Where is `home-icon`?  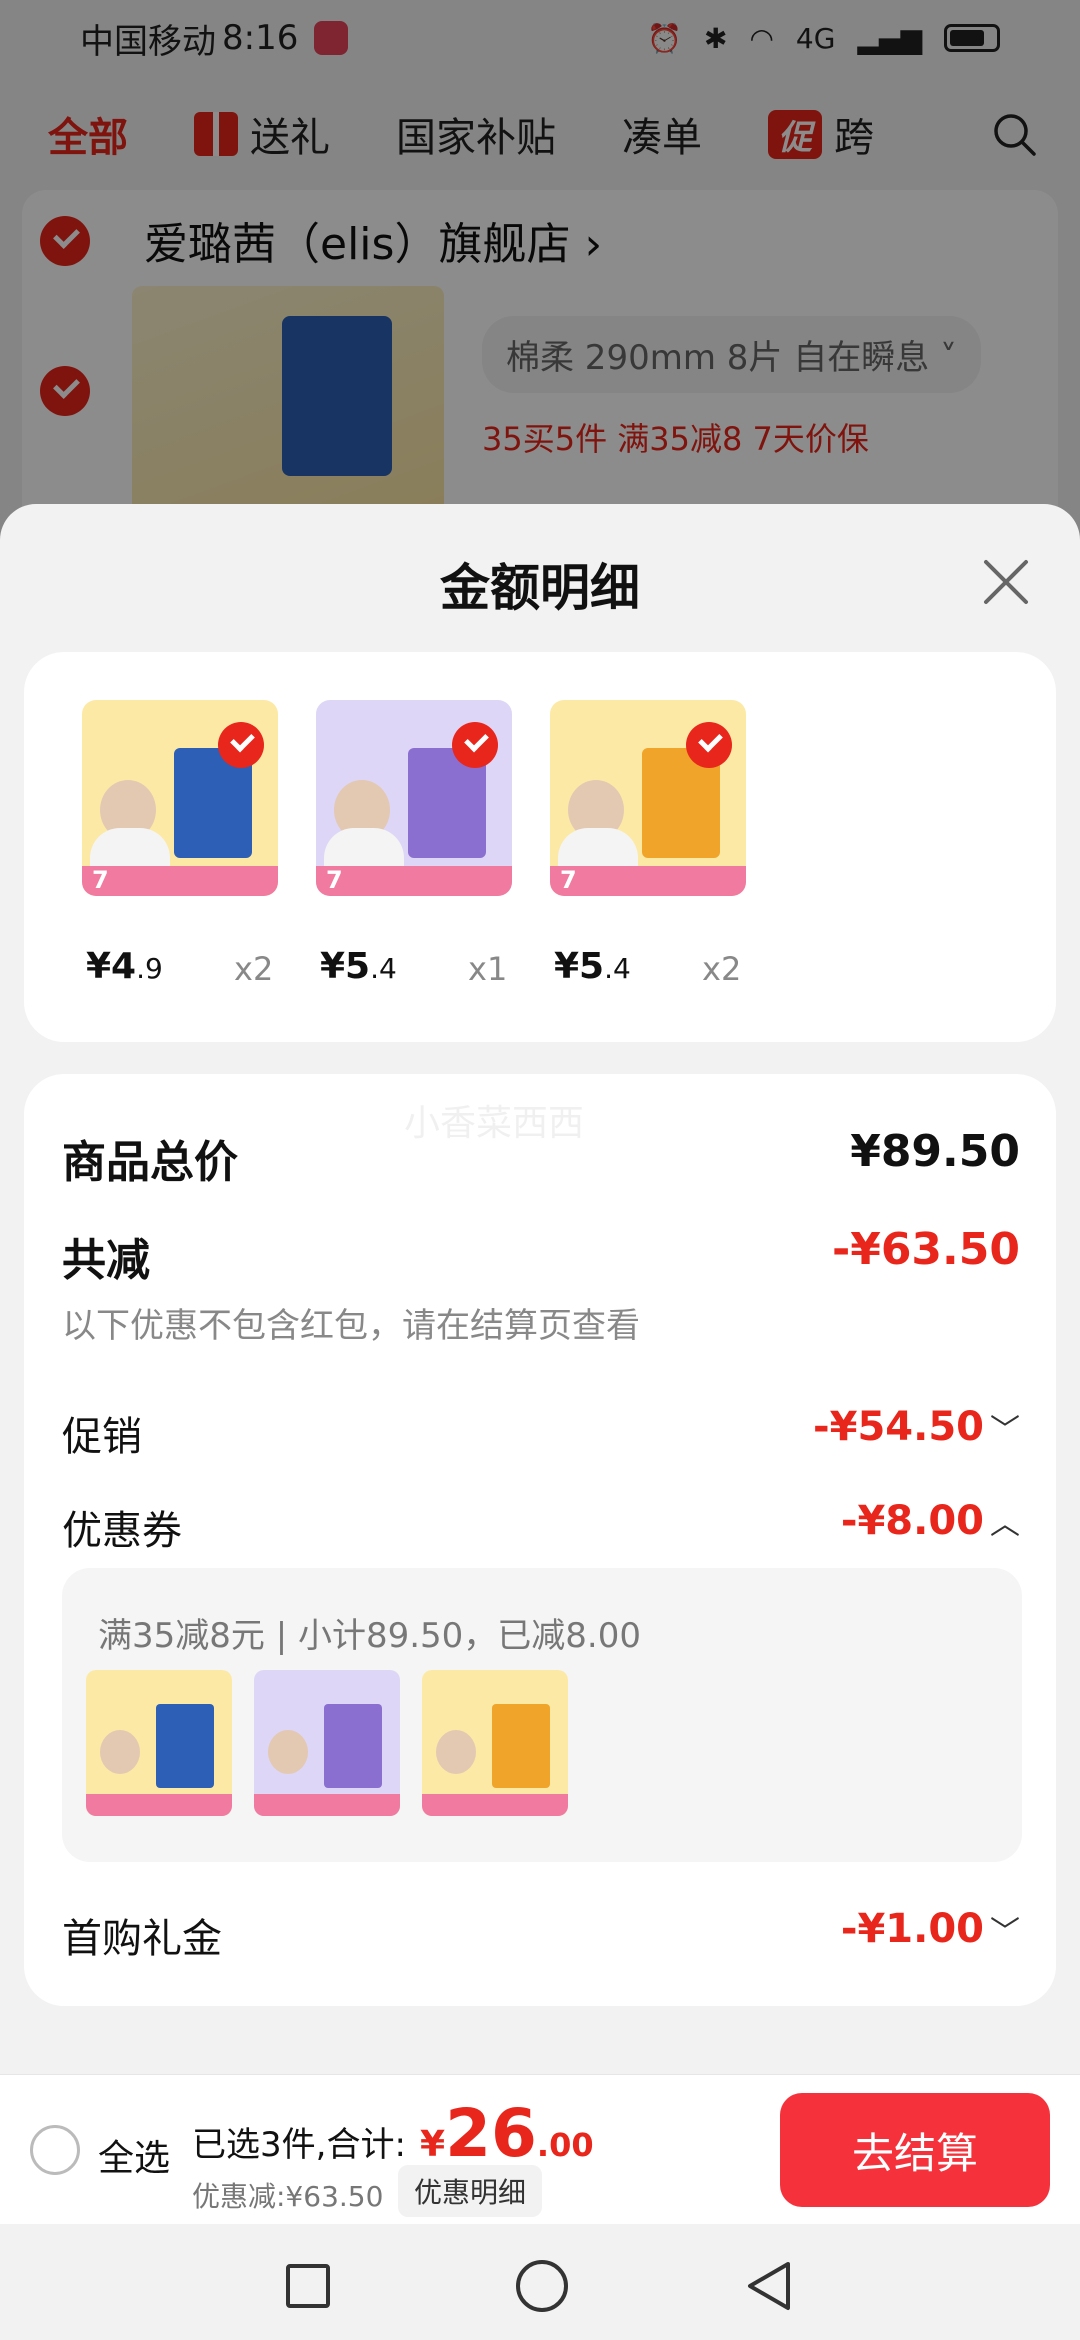 home-icon is located at coordinates (542, 2286).